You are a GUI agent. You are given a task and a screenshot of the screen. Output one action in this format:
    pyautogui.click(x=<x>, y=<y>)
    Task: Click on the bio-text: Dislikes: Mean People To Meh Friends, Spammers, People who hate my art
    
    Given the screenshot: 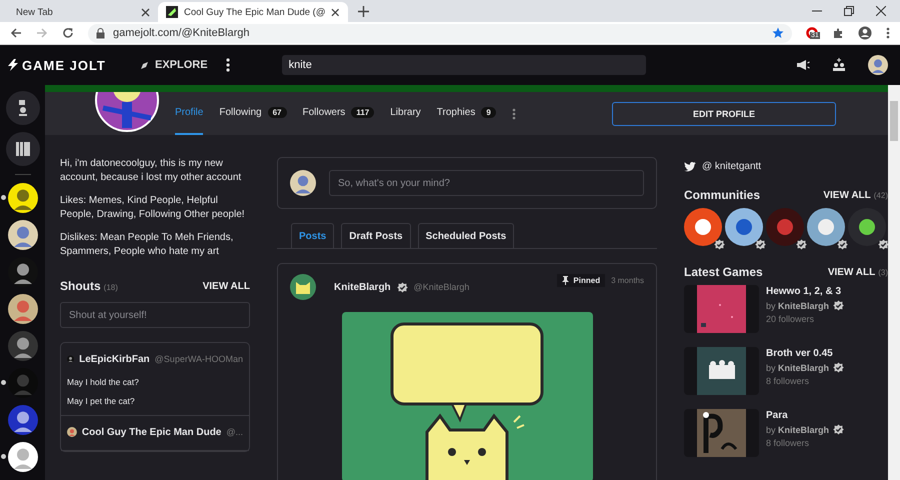 What is the action you would take?
    pyautogui.click(x=147, y=245)
    